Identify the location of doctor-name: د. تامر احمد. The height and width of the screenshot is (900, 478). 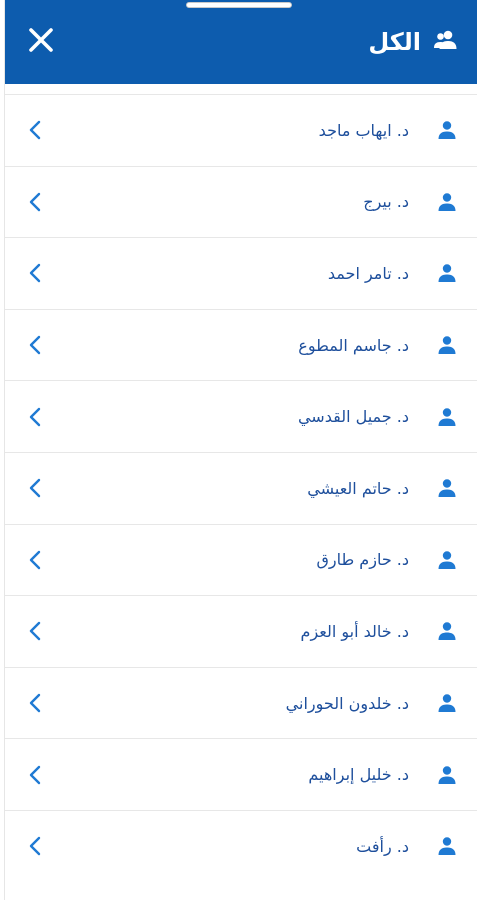
(368, 273).